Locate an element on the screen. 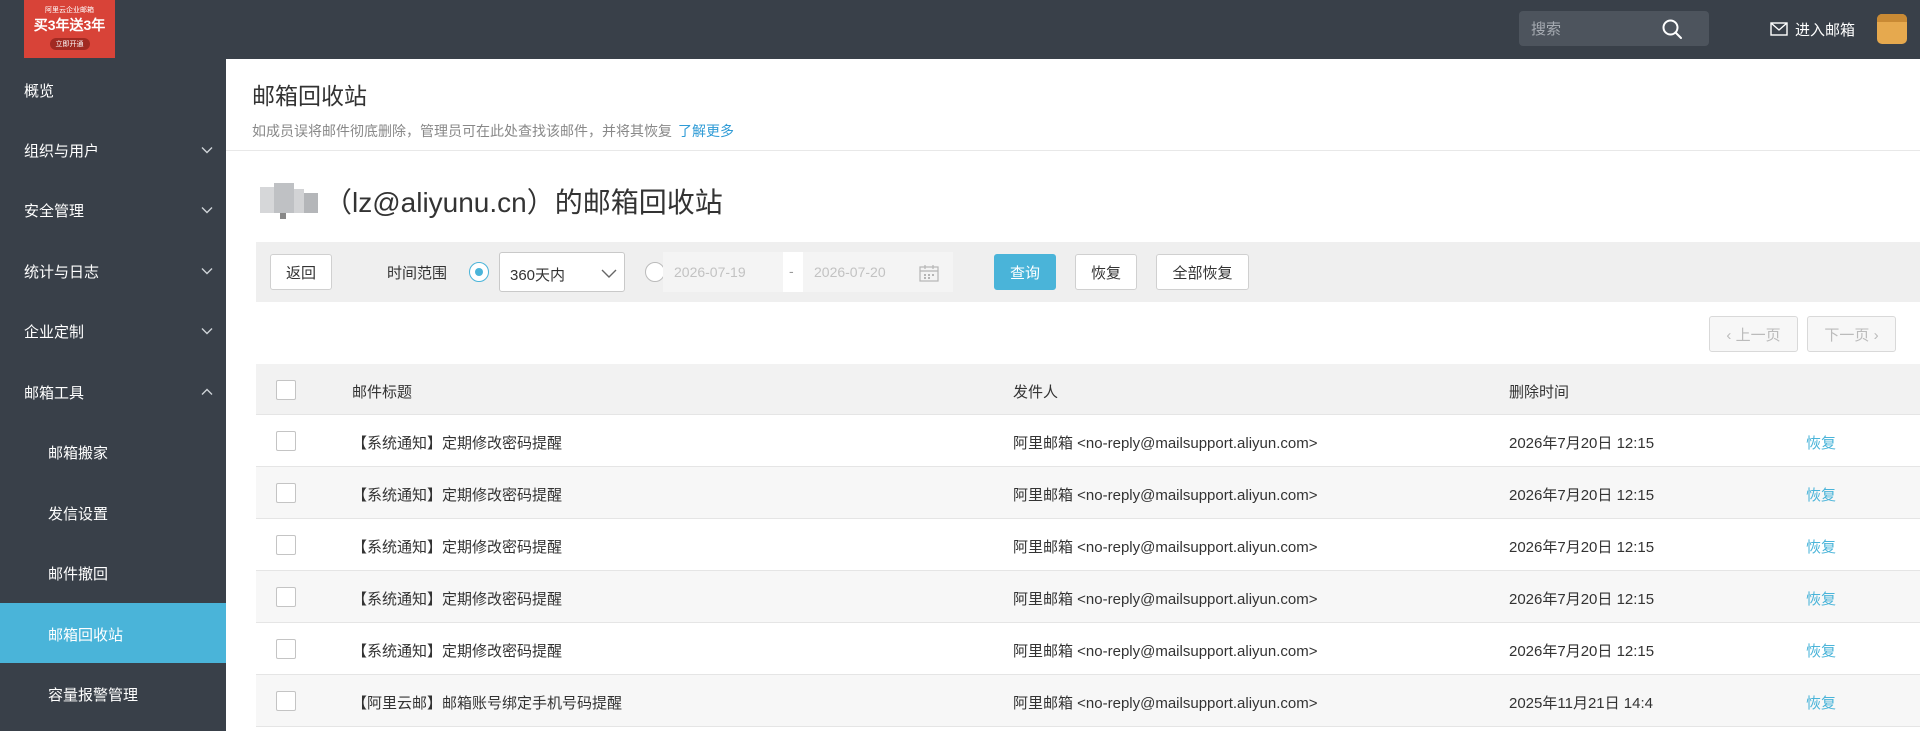 The image size is (1920, 731). recycle-bin-heading: （lz@aliyunu.cn）的邮箱回收站 is located at coordinates (523, 202).